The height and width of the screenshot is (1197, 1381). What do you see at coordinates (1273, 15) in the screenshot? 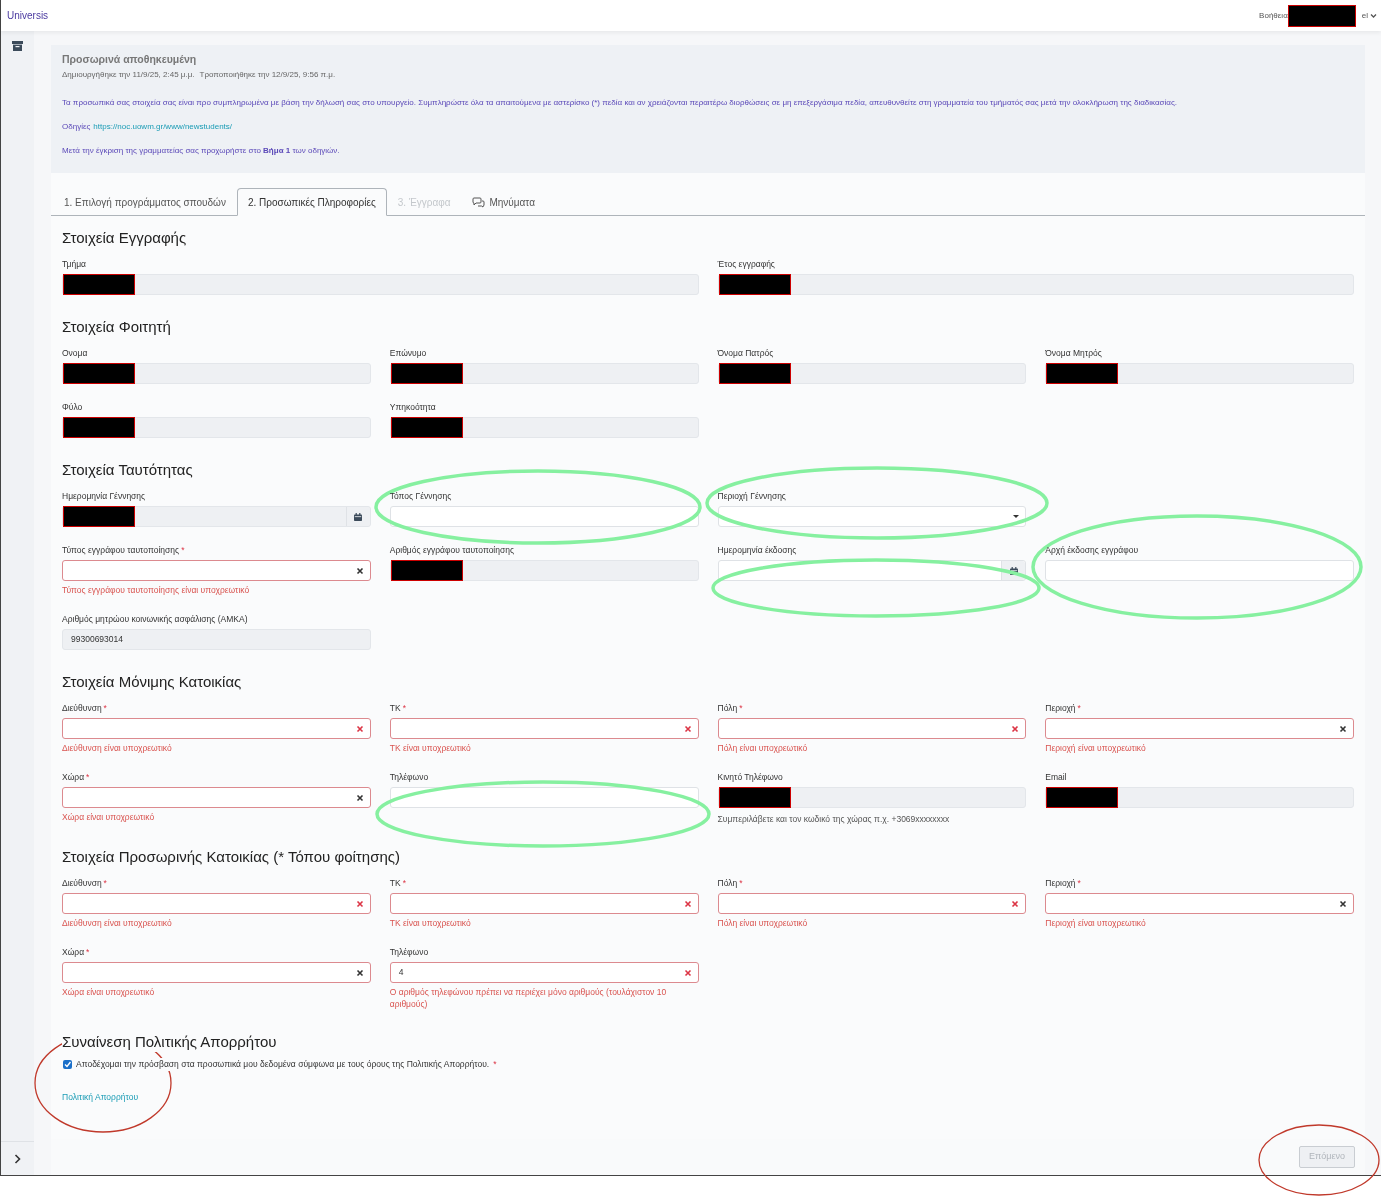
I see `help-link: Βοήθεια` at bounding box center [1273, 15].